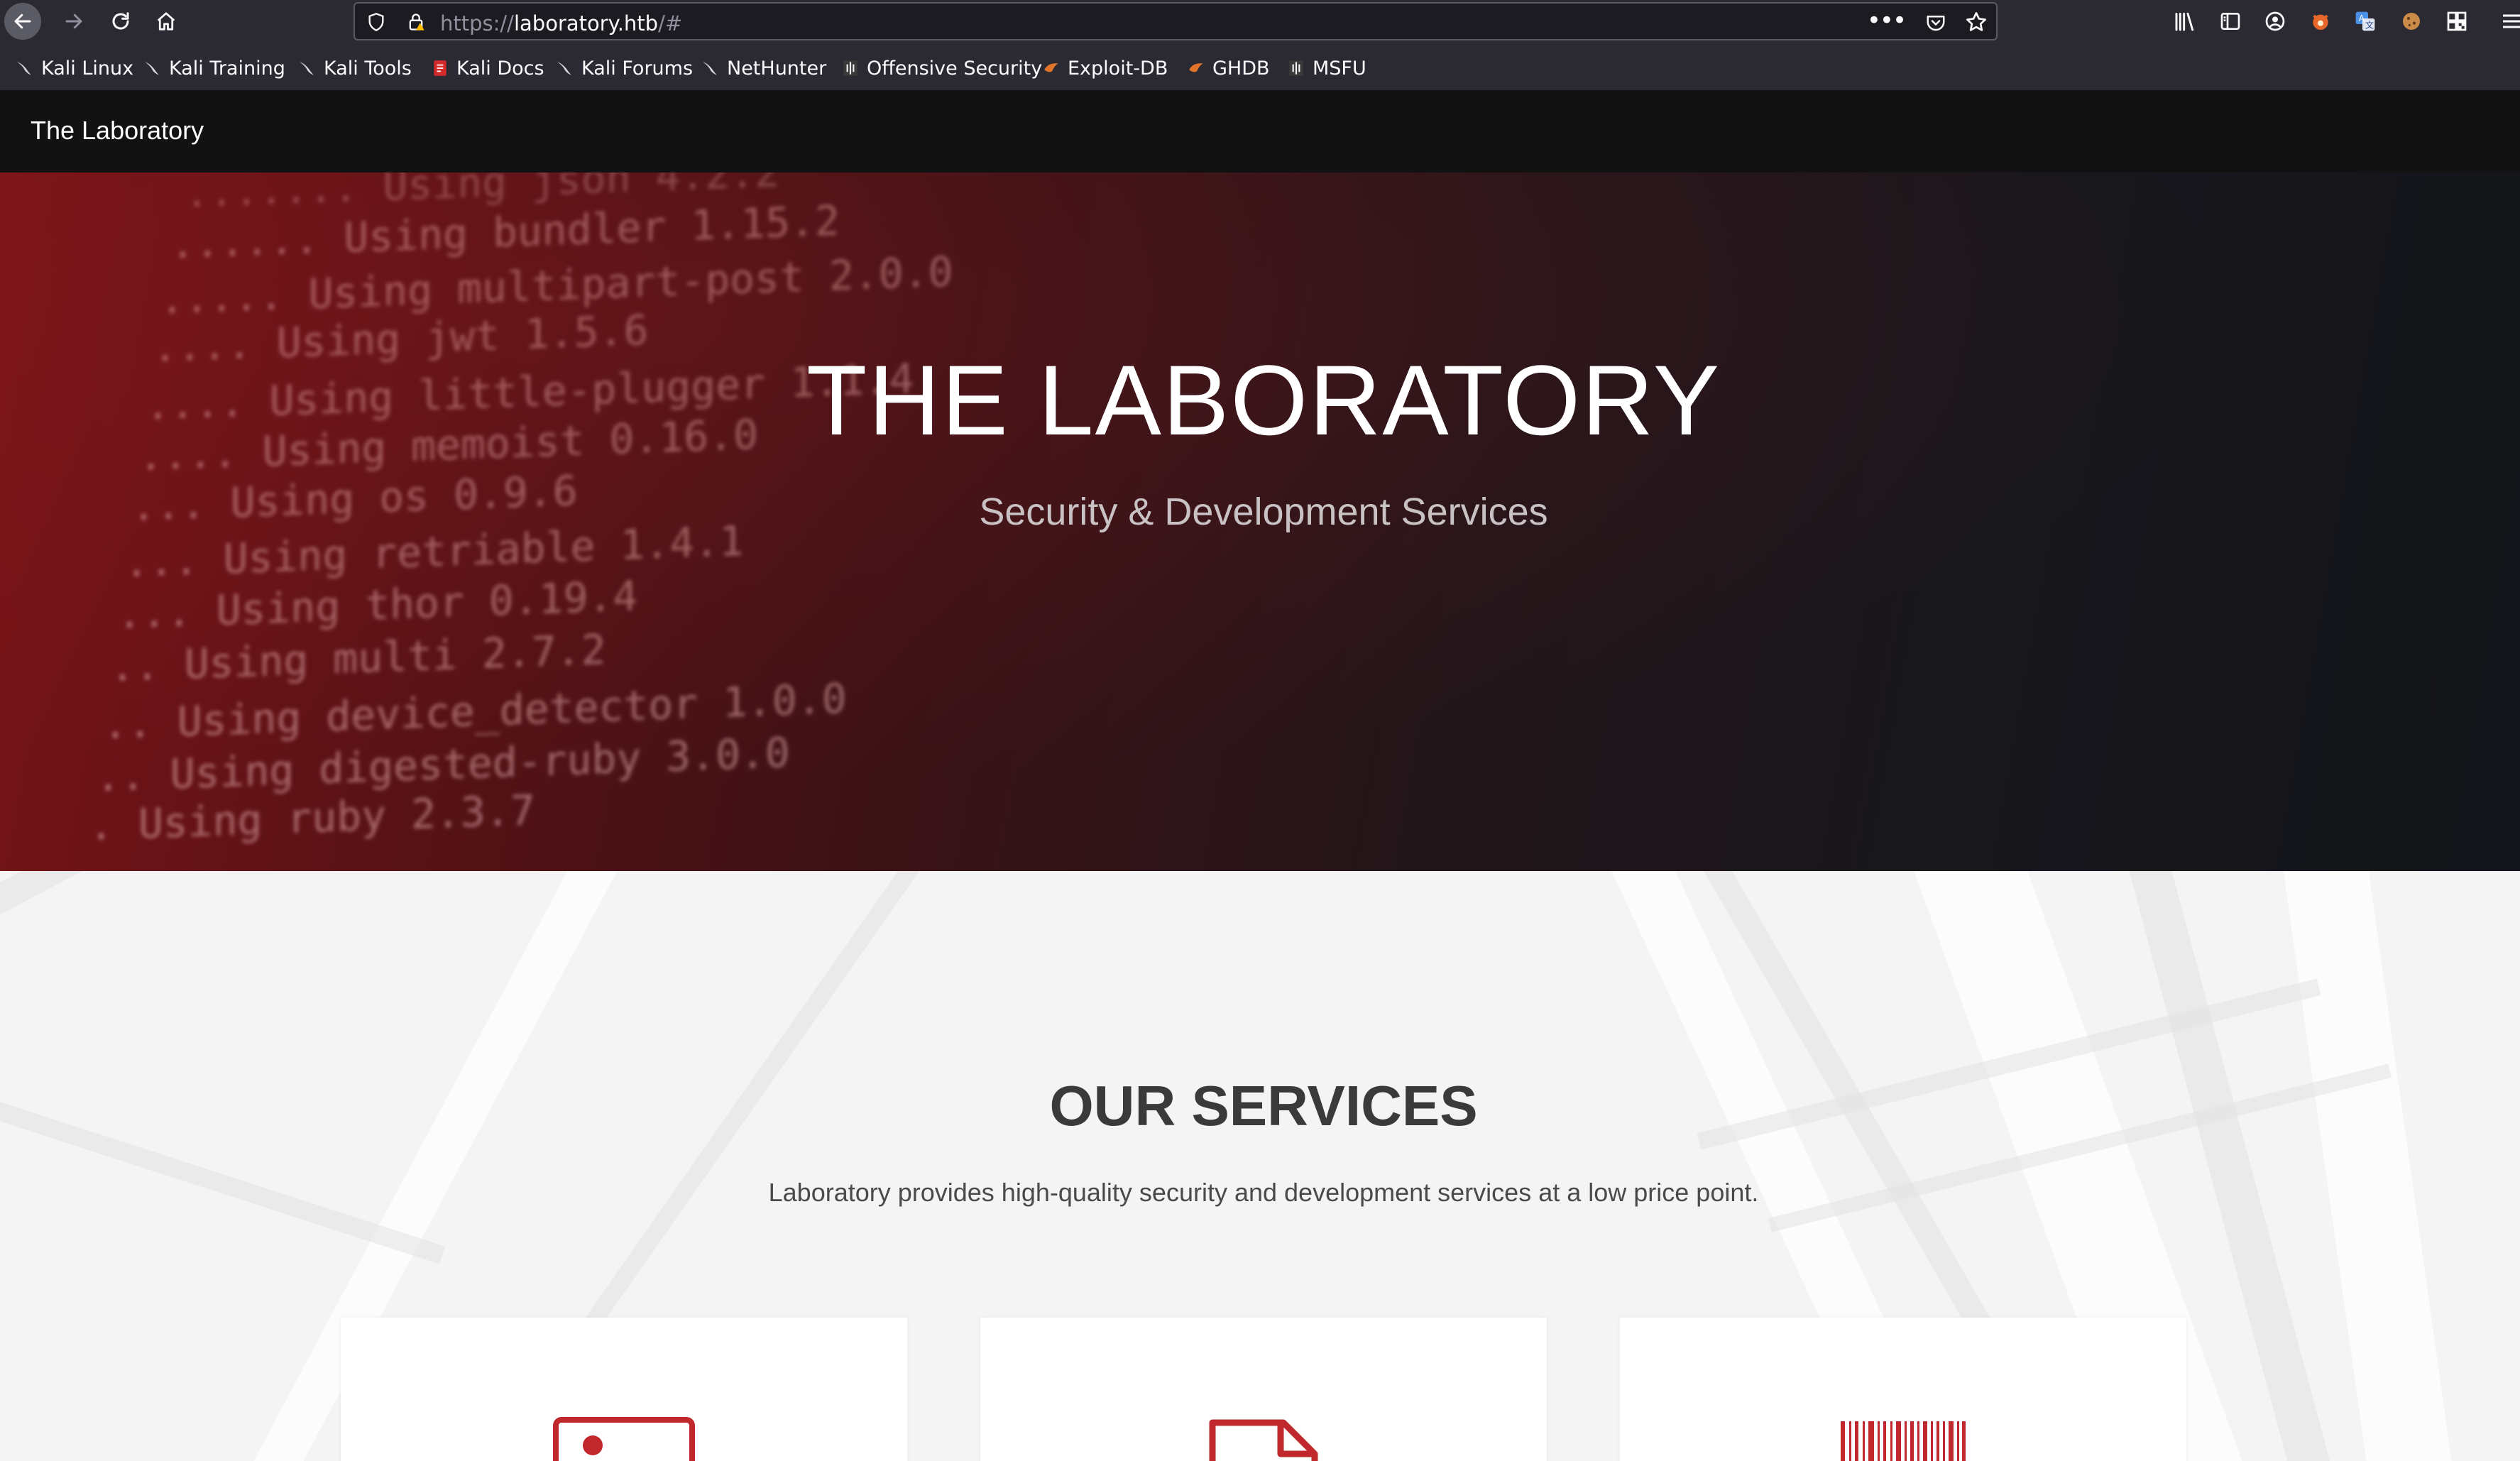 The image size is (2520, 1461). Describe the element at coordinates (1887, 20) in the screenshot. I see `page-actions-icon: •••` at that location.